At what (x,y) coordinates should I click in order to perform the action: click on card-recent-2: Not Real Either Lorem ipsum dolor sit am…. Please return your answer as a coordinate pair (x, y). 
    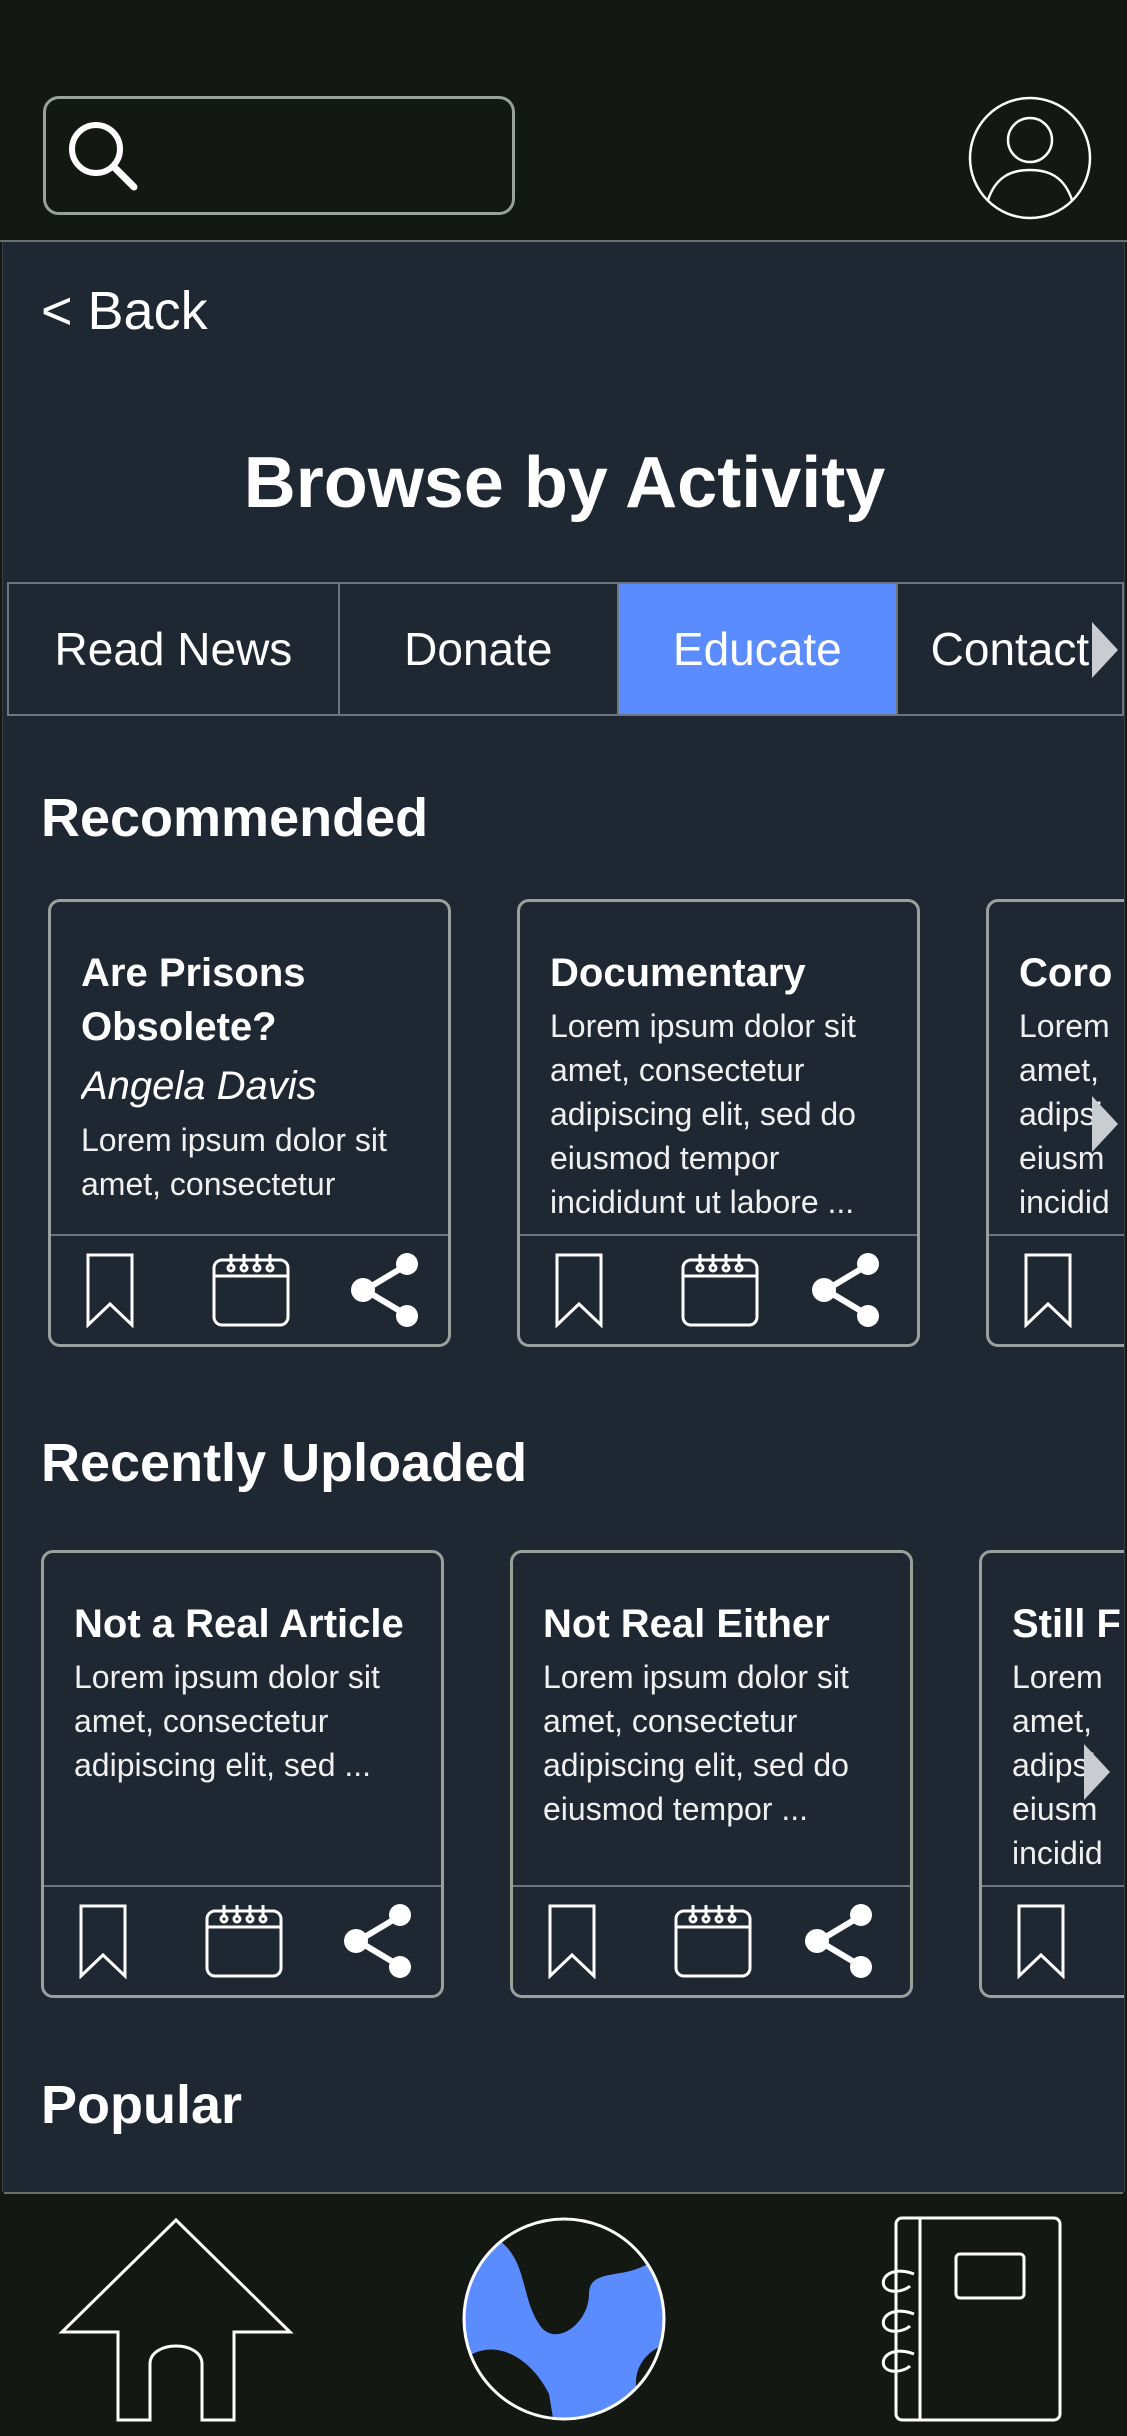
    Looking at the image, I should click on (711, 1774).